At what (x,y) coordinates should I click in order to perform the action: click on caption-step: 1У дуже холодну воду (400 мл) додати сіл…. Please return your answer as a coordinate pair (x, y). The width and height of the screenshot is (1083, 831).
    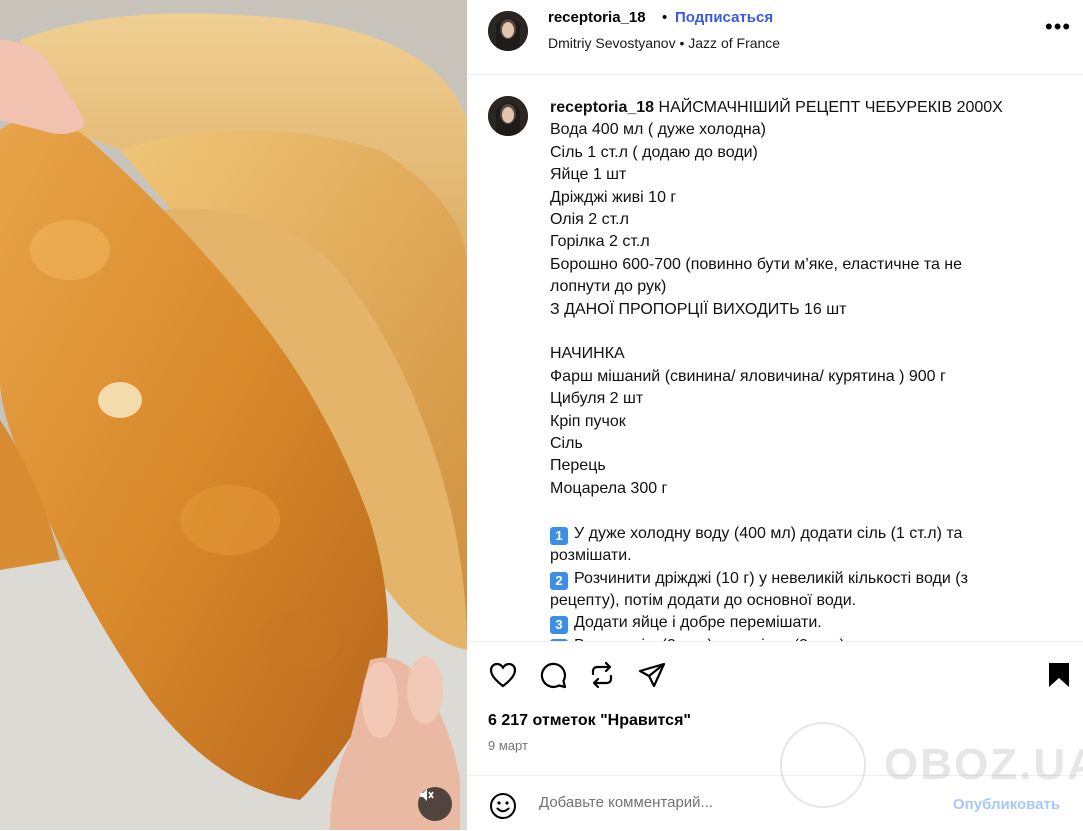
    Looking at the image, I should click on (785, 545).